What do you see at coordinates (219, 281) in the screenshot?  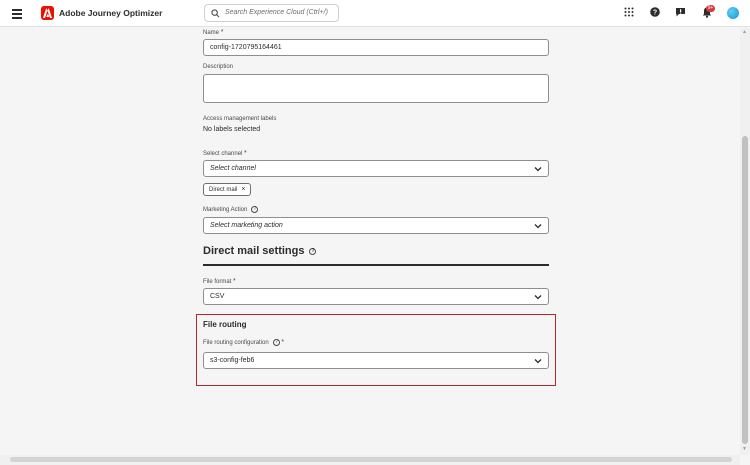 I see `file-format-label: File format *` at bounding box center [219, 281].